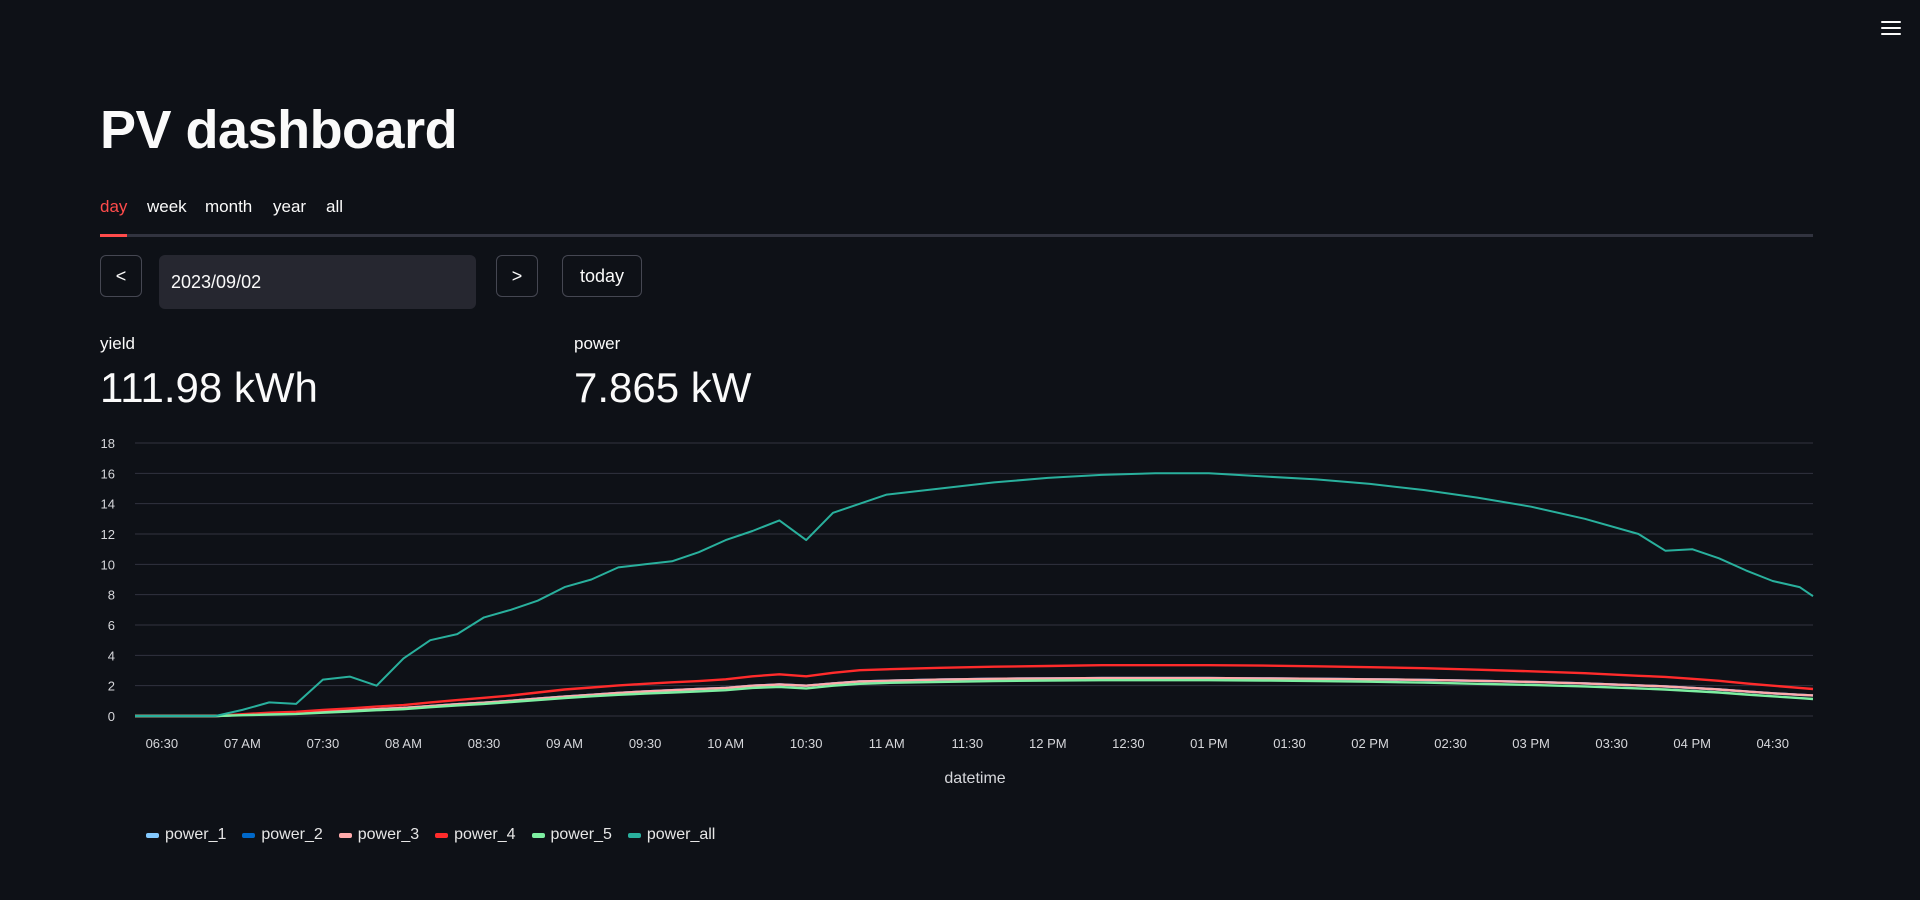 Image resolution: width=1920 pixels, height=900 pixels. I want to click on legend-item-power-4: power_4, so click(475, 835).